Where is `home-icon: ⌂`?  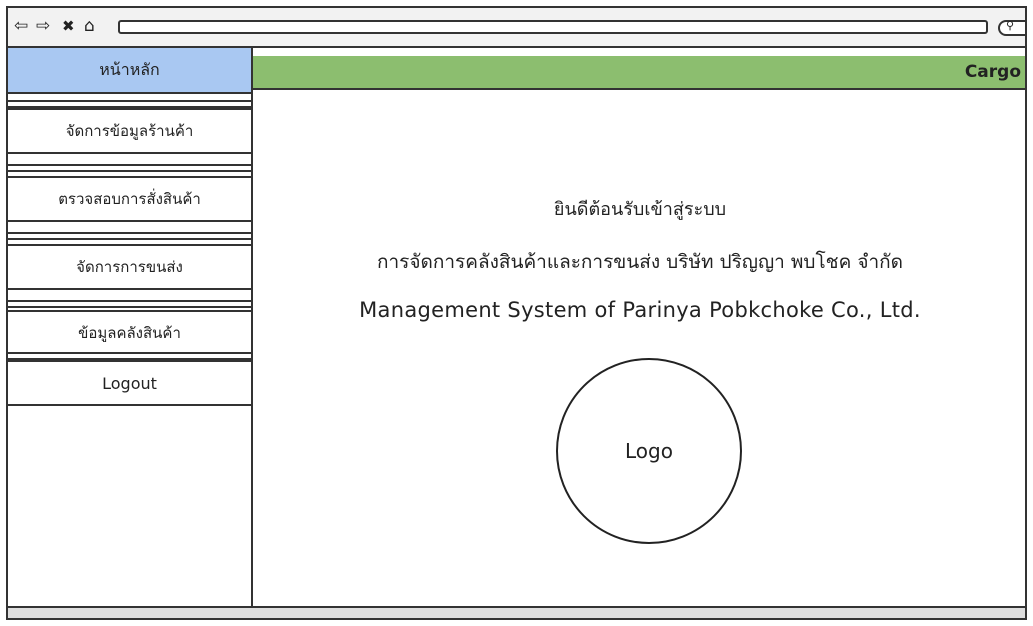 home-icon: ⌂ is located at coordinates (89, 26).